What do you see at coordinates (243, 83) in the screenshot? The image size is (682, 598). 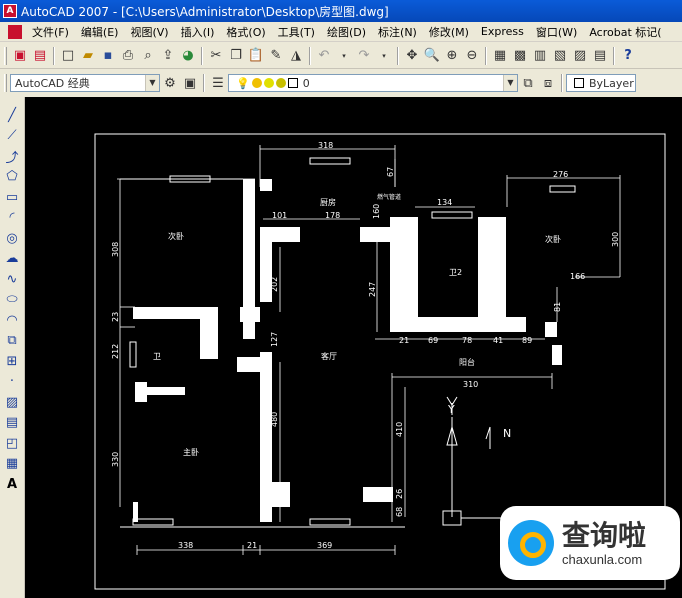 I see `lightbulb-icon: 💡` at bounding box center [243, 83].